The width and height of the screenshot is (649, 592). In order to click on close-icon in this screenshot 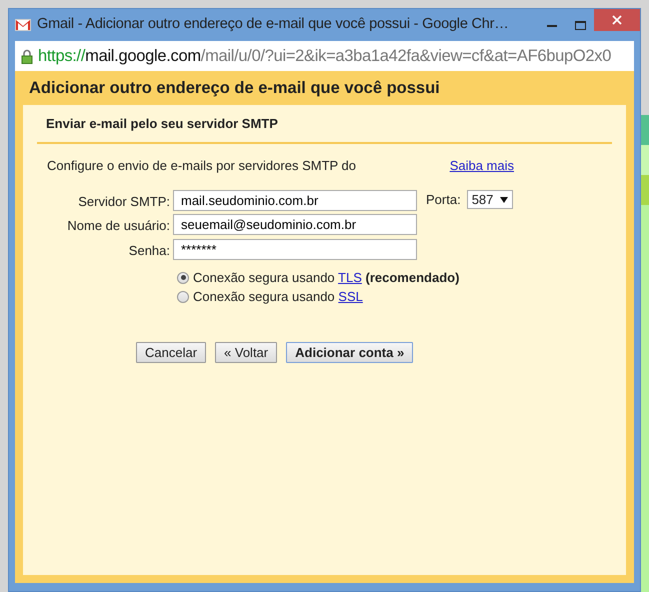, I will do `click(617, 20)`.